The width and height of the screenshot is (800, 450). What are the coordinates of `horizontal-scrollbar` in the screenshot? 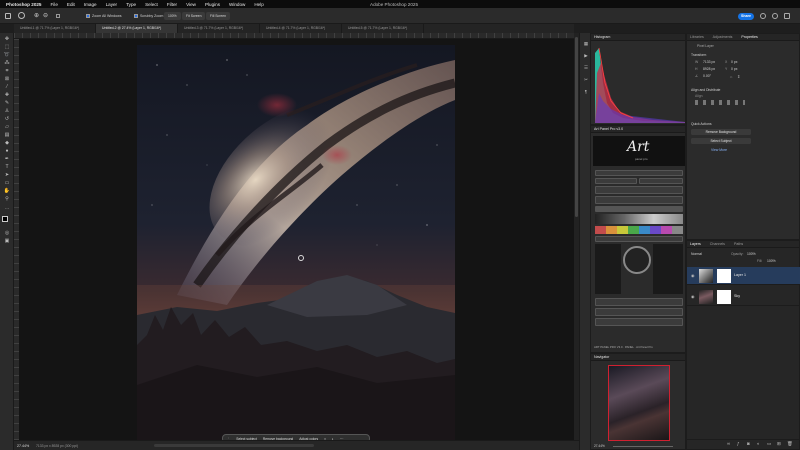 It's located at (234, 445).